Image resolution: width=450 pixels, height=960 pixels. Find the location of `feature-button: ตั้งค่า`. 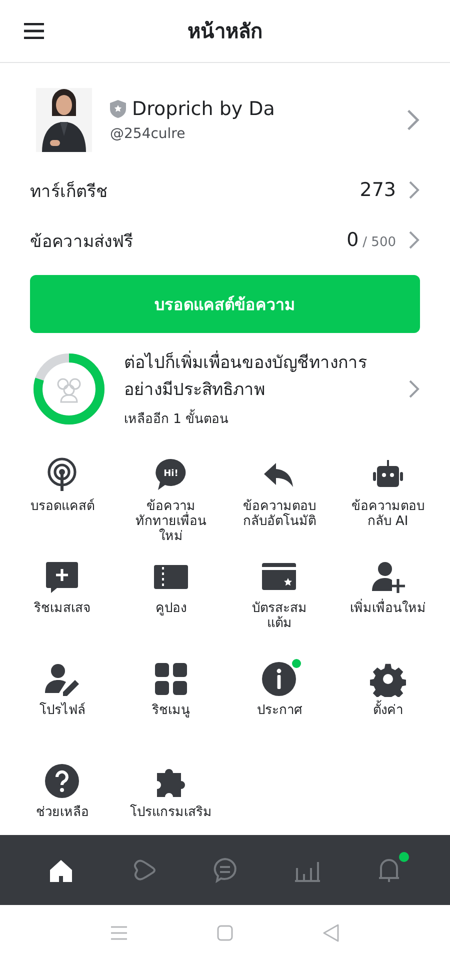

feature-button: ตั้งค่า is located at coordinates (388, 700).